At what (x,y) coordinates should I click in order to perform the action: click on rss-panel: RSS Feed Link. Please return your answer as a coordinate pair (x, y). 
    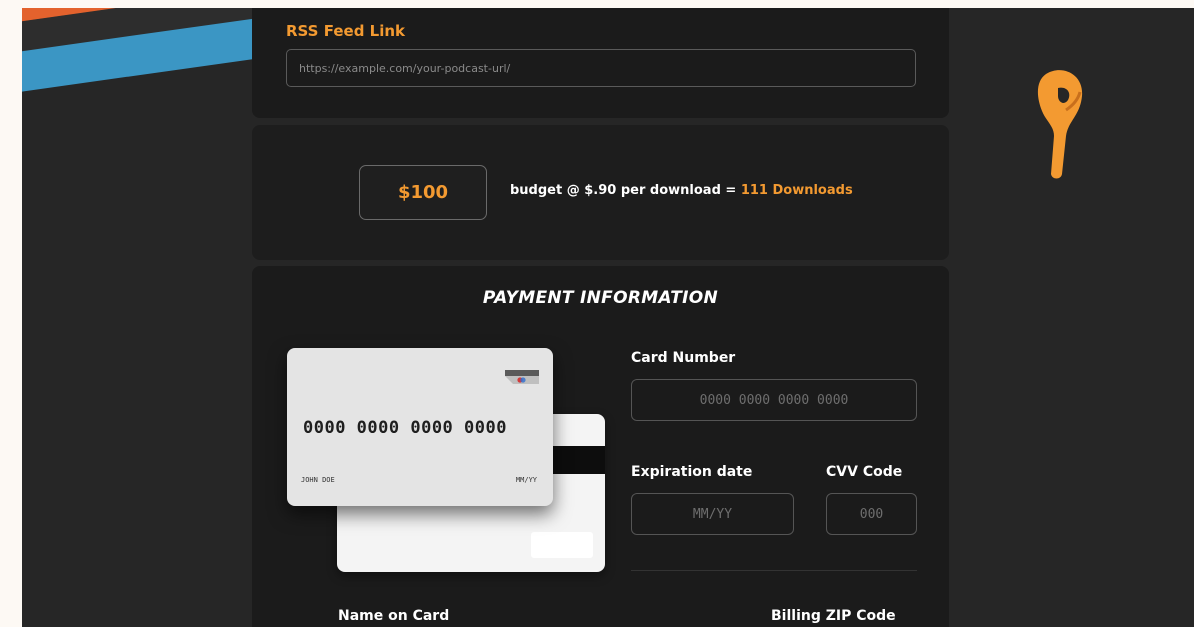
    Looking at the image, I should click on (600, 63).